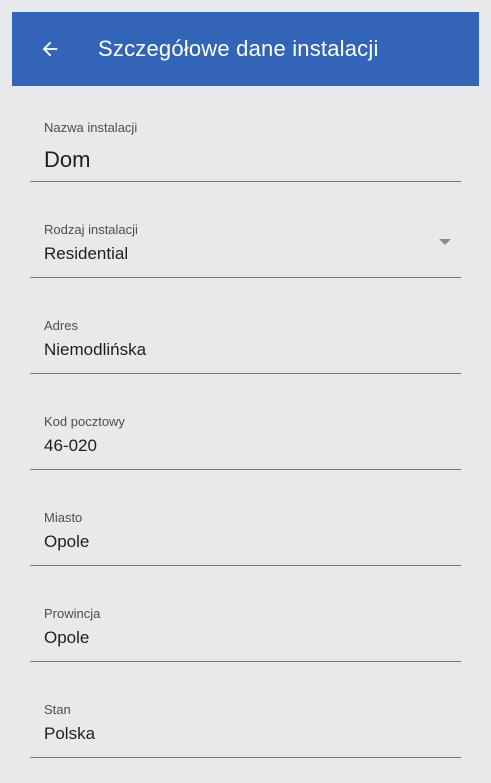 The height and width of the screenshot is (783, 491). What do you see at coordinates (245, 230) in the screenshot?
I see `installation-type-select: Rodzaj instalacji Residential` at bounding box center [245, 230].